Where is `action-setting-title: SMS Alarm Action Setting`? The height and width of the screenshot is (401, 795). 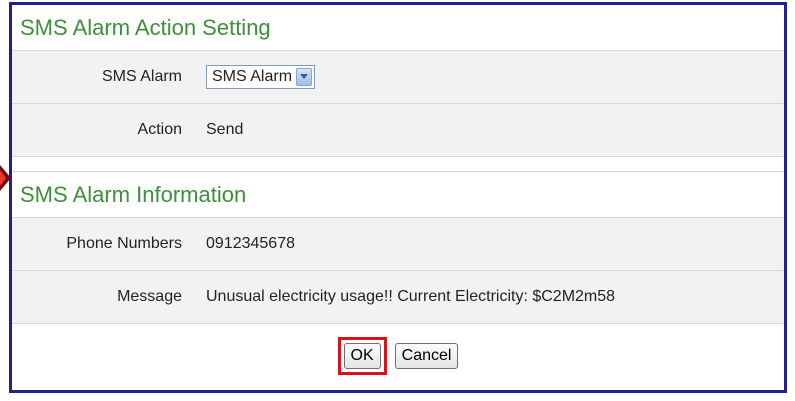 action-setting-title: SMS Alarm Action Setting is located at coordinates (398, 28).